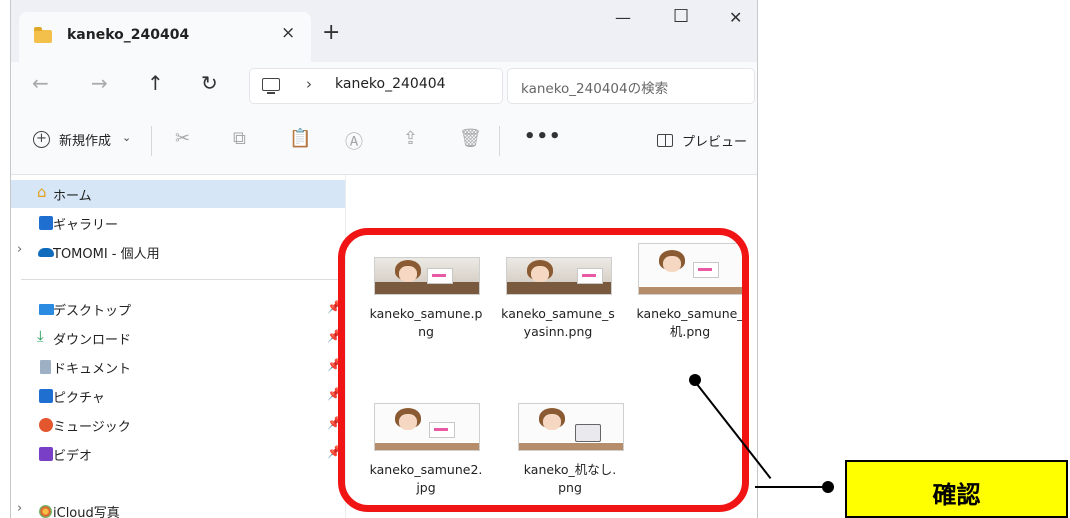  I want to click on gallery-icon, so click(46, 223).